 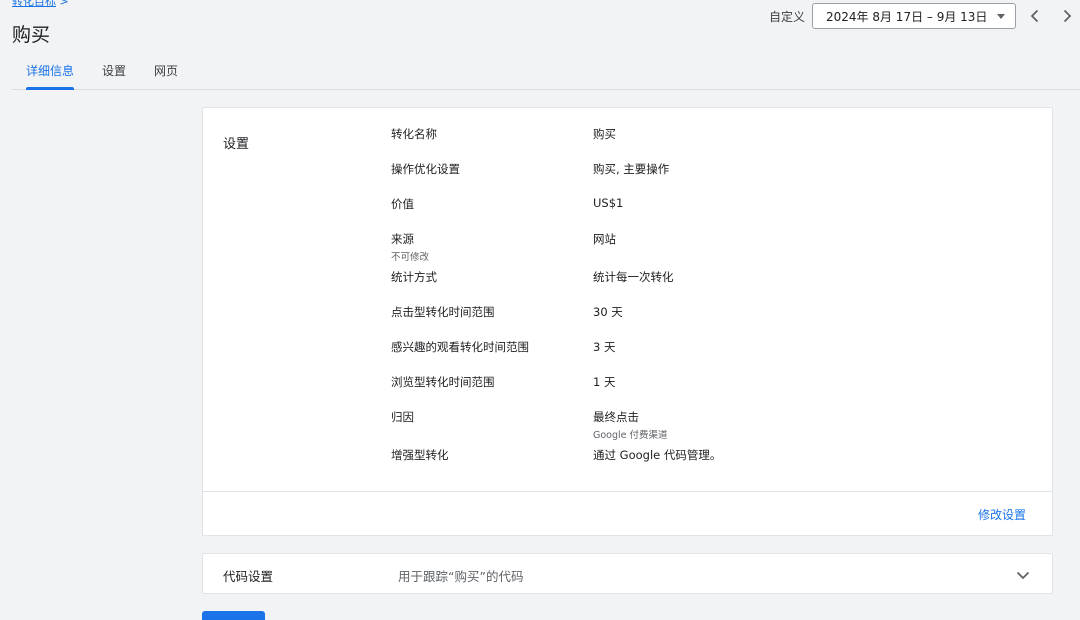 I want to click on setting-label: 浏览型转化时间范围, so click(x=443, y=382).